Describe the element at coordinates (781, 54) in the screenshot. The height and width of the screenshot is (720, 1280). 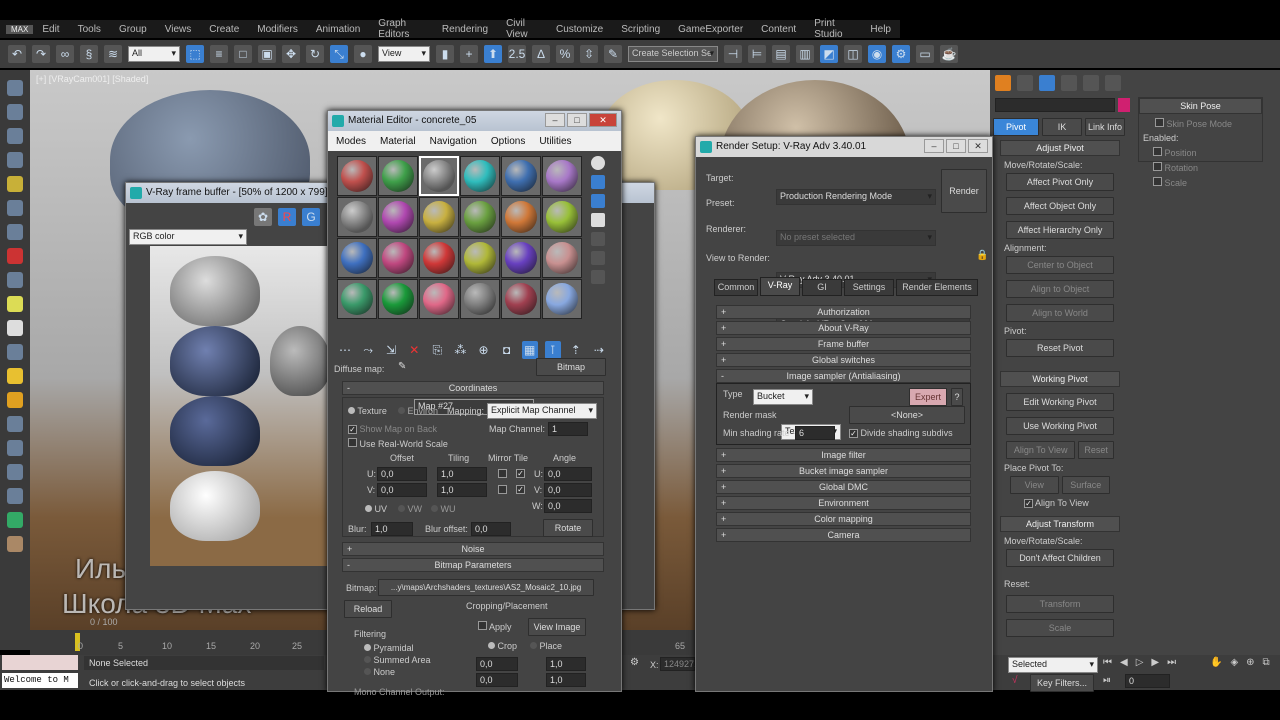
I see `layer-manager-icon: ▤` at that location.